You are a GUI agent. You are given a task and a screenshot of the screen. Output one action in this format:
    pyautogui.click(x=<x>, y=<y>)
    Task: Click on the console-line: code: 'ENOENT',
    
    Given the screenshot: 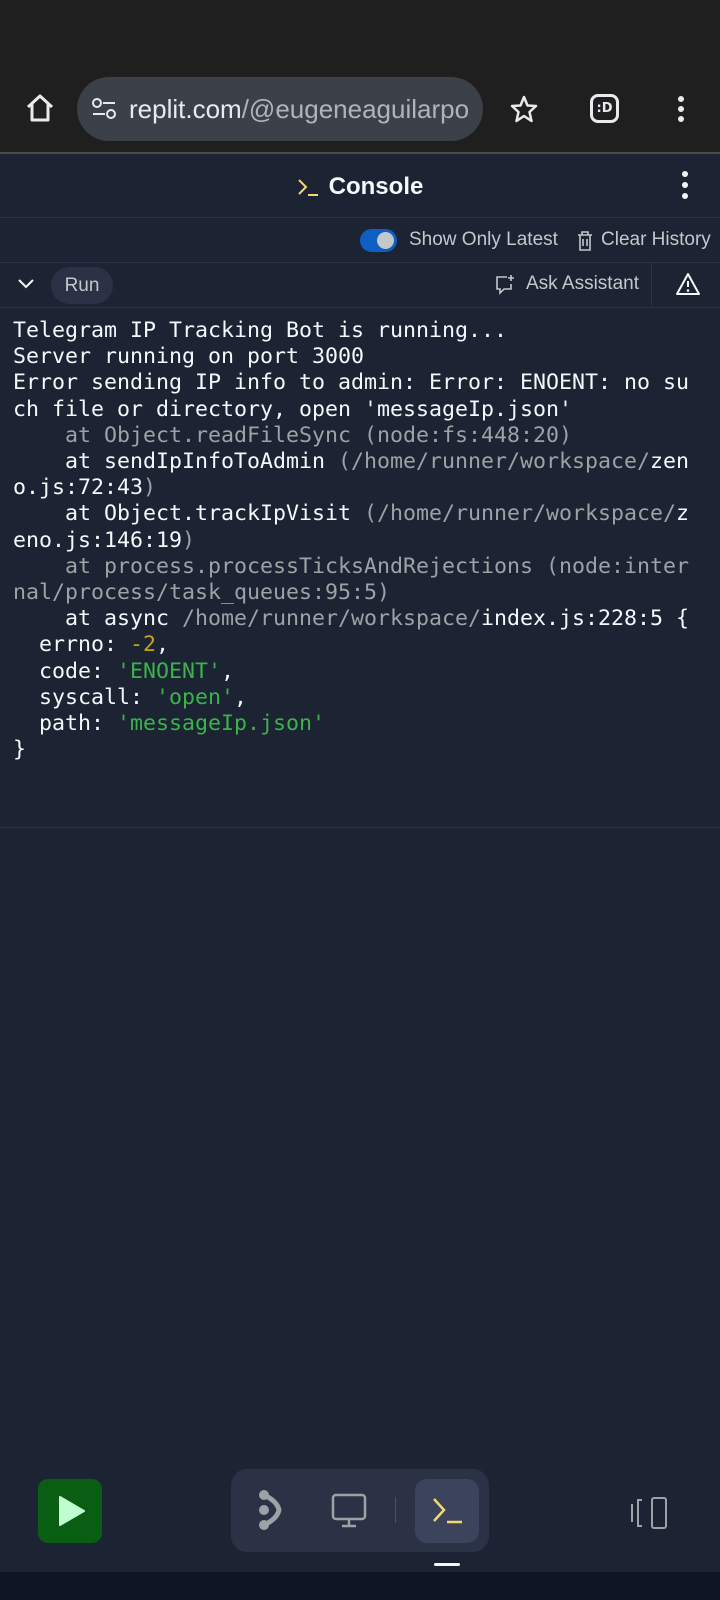 What is the action you would take?
    pyautogui.click(x=363, y=672)
    